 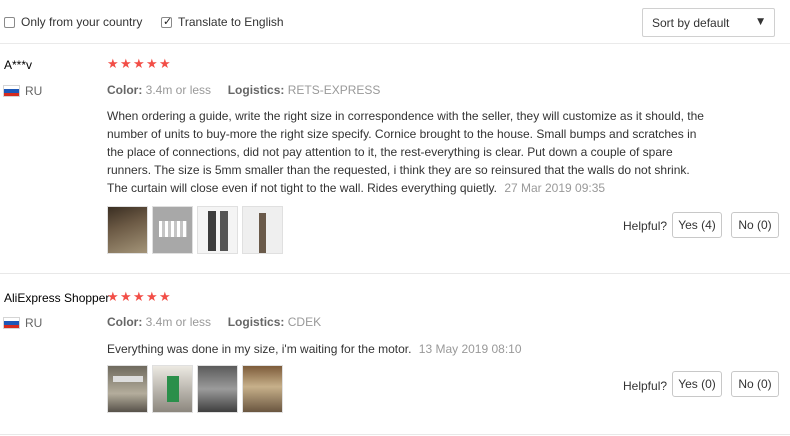 I want to click on review-date: 27 Mar 2019 09:35, so click(x=555, y=188).